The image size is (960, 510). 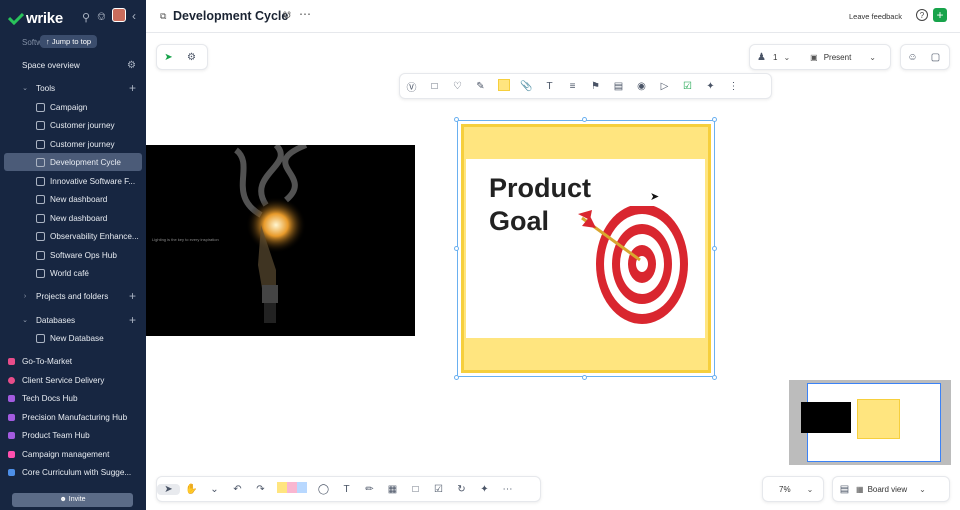 What do you see at coordinates (73, 144) in the screenshot?
I see `sidebar-item-customer-journey-2: Customer journey` at bounding box center [73, 144].